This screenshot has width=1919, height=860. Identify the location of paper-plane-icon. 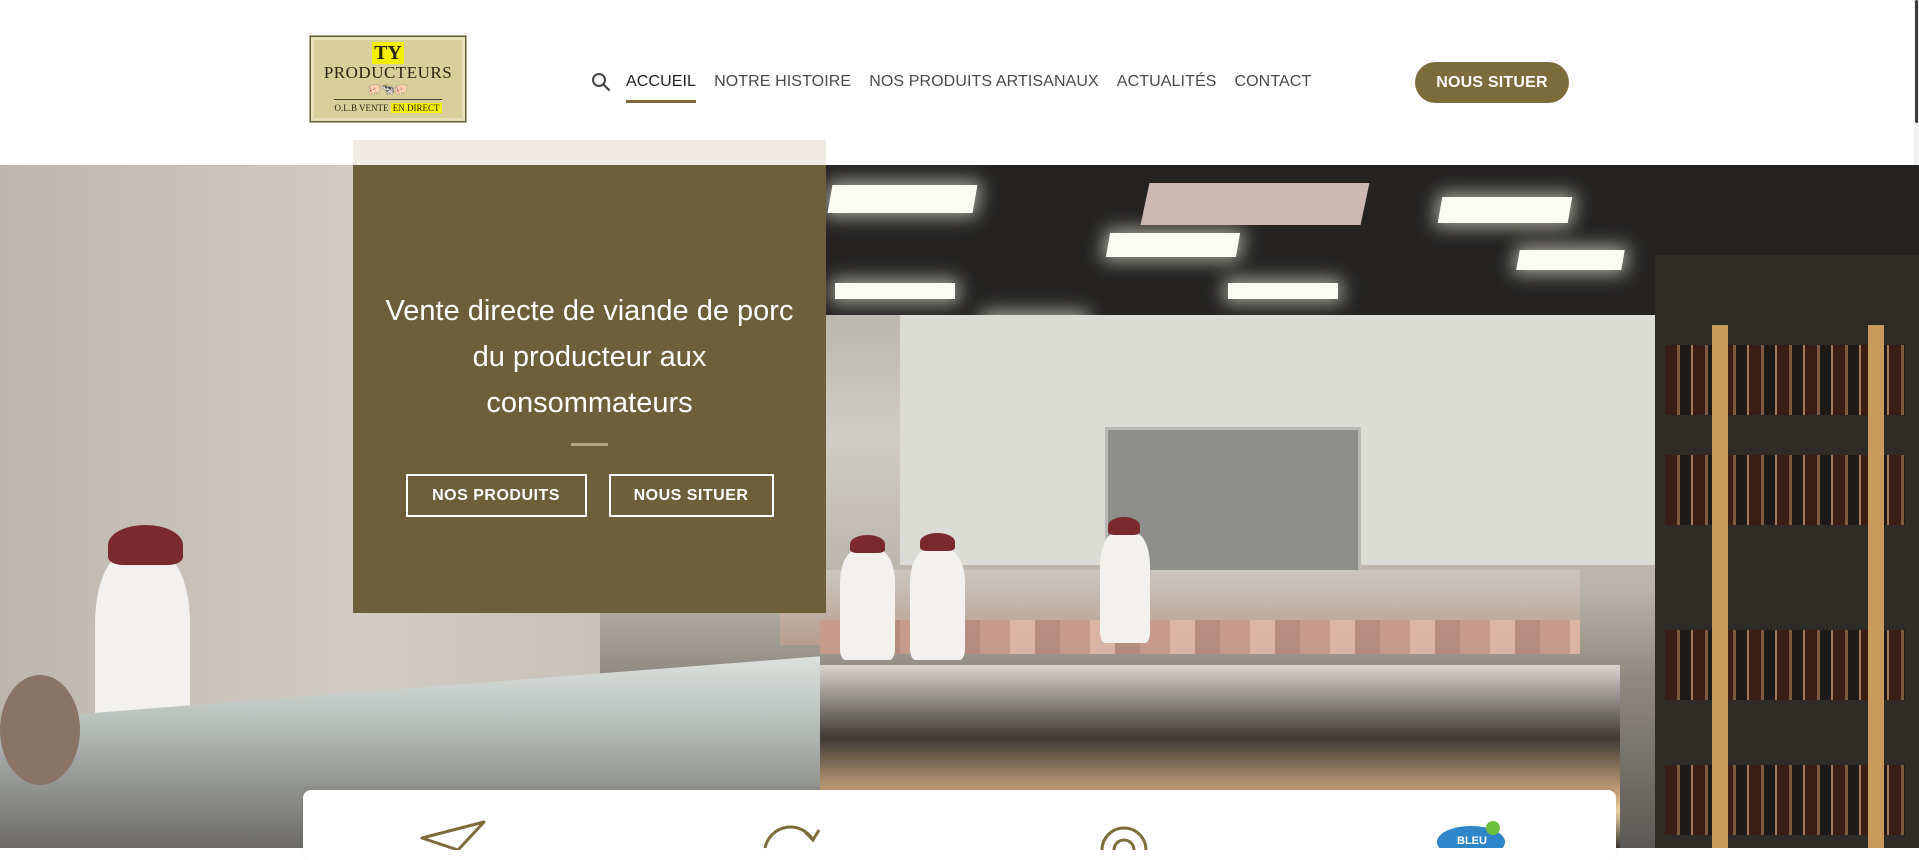
(453, 835).